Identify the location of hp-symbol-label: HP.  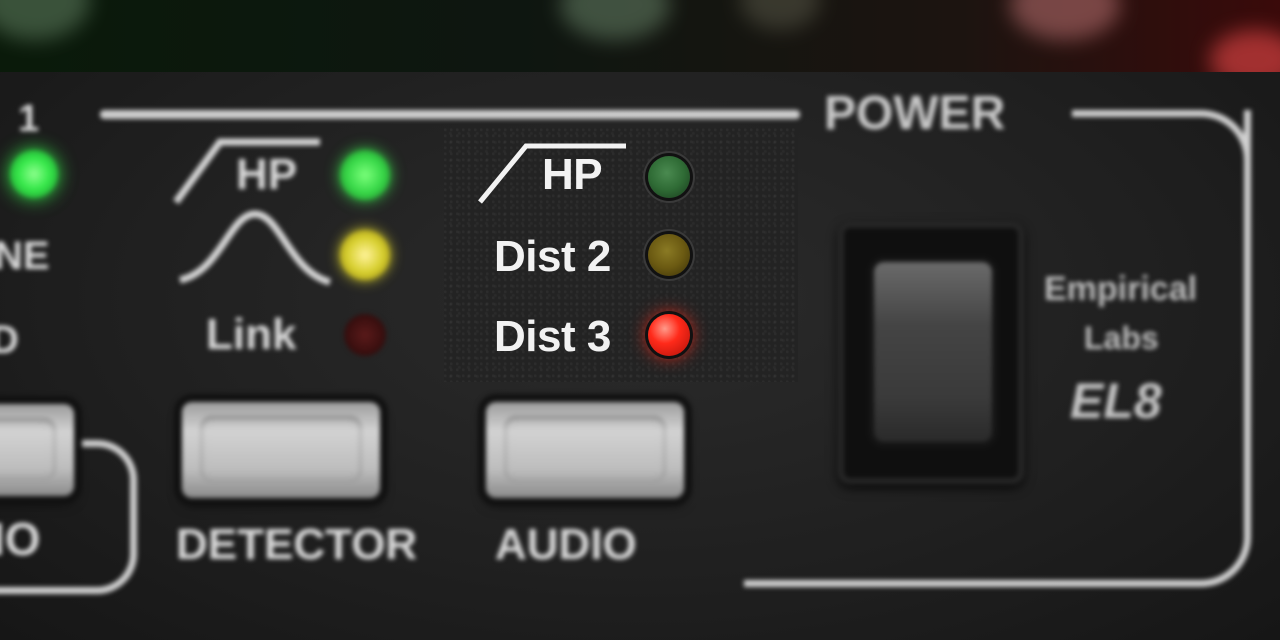
(267, 174).